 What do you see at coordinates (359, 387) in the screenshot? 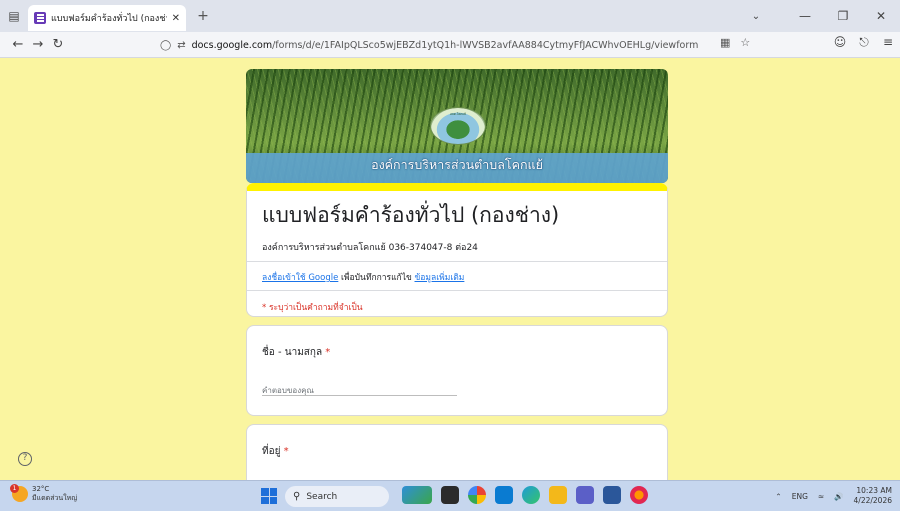
I see `name-answer-input: คำตอบของคุณ` at bounding box center [359, 387].